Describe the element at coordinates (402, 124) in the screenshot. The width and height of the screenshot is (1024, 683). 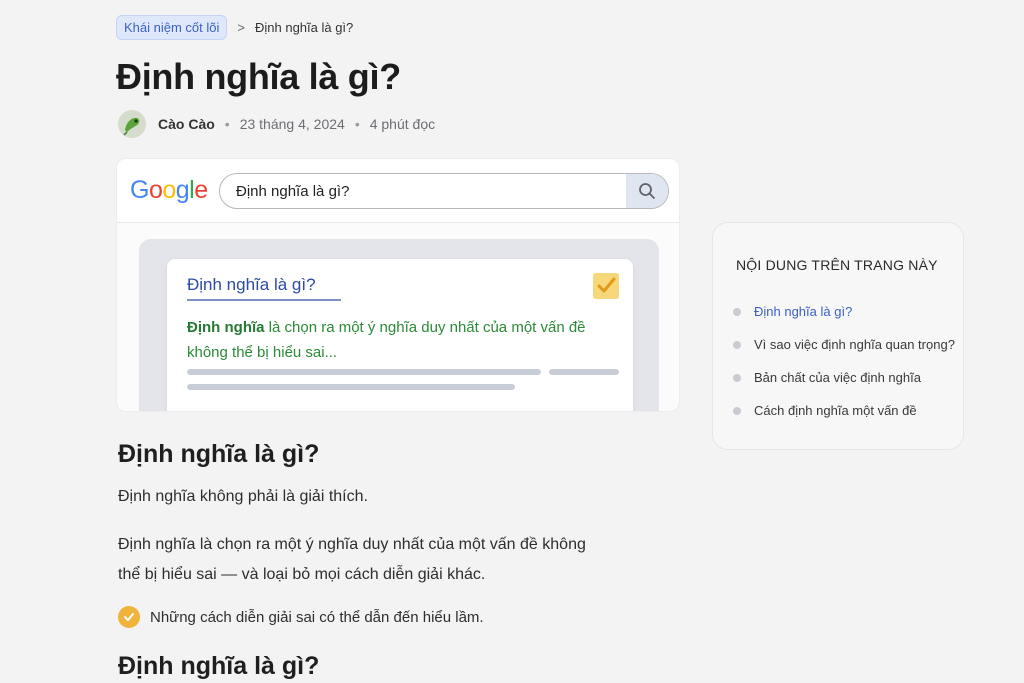
I see `read-time: 4 phút đọc` at that location.